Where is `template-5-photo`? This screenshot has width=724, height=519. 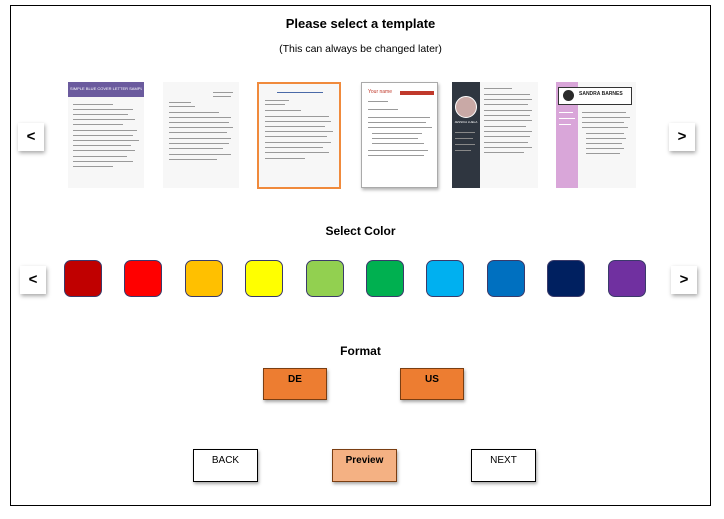 template-5-photo is located at coordinates (466, 107).